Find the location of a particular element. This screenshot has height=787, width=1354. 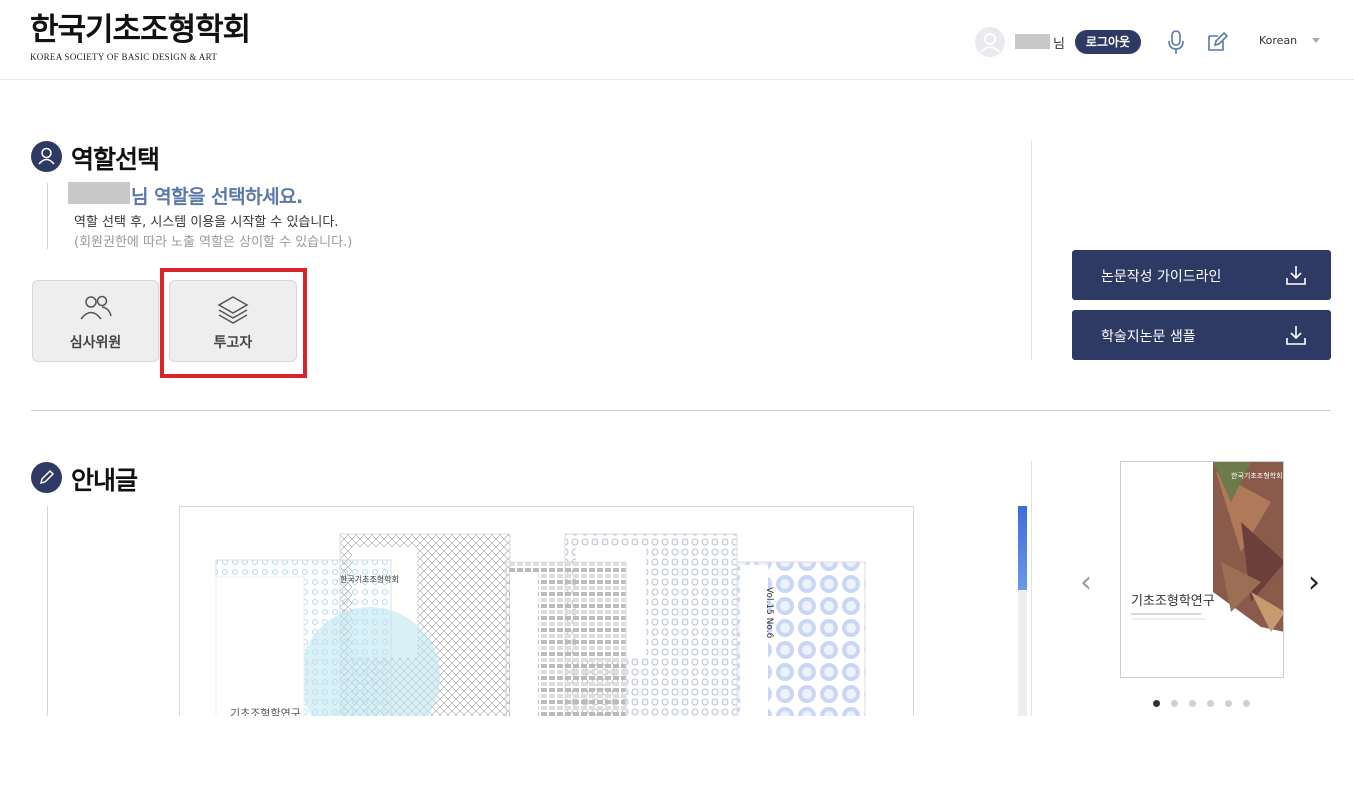

logout-button: 로그아웃 is located at coordinates (1108, 42).